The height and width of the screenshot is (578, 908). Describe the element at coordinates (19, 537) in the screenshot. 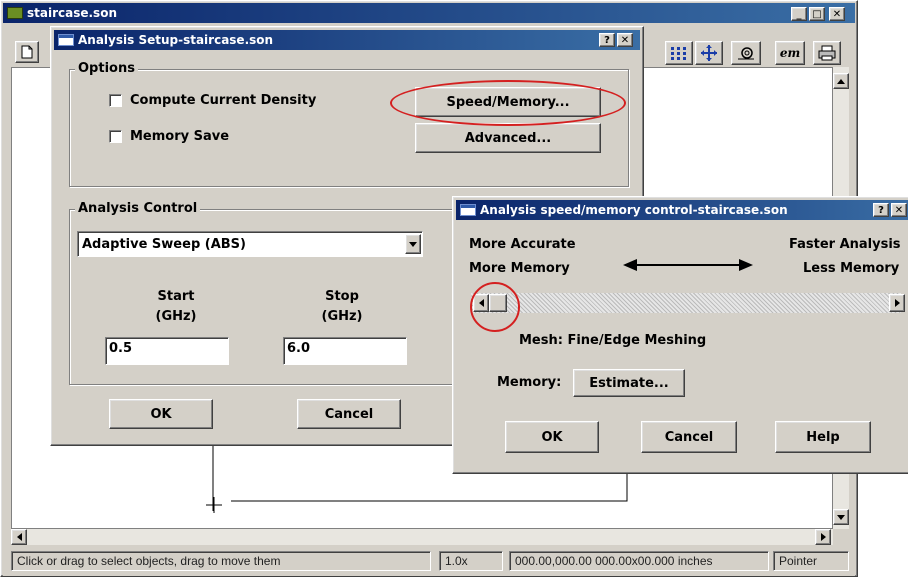

I see `scroll-left-button` at that location.